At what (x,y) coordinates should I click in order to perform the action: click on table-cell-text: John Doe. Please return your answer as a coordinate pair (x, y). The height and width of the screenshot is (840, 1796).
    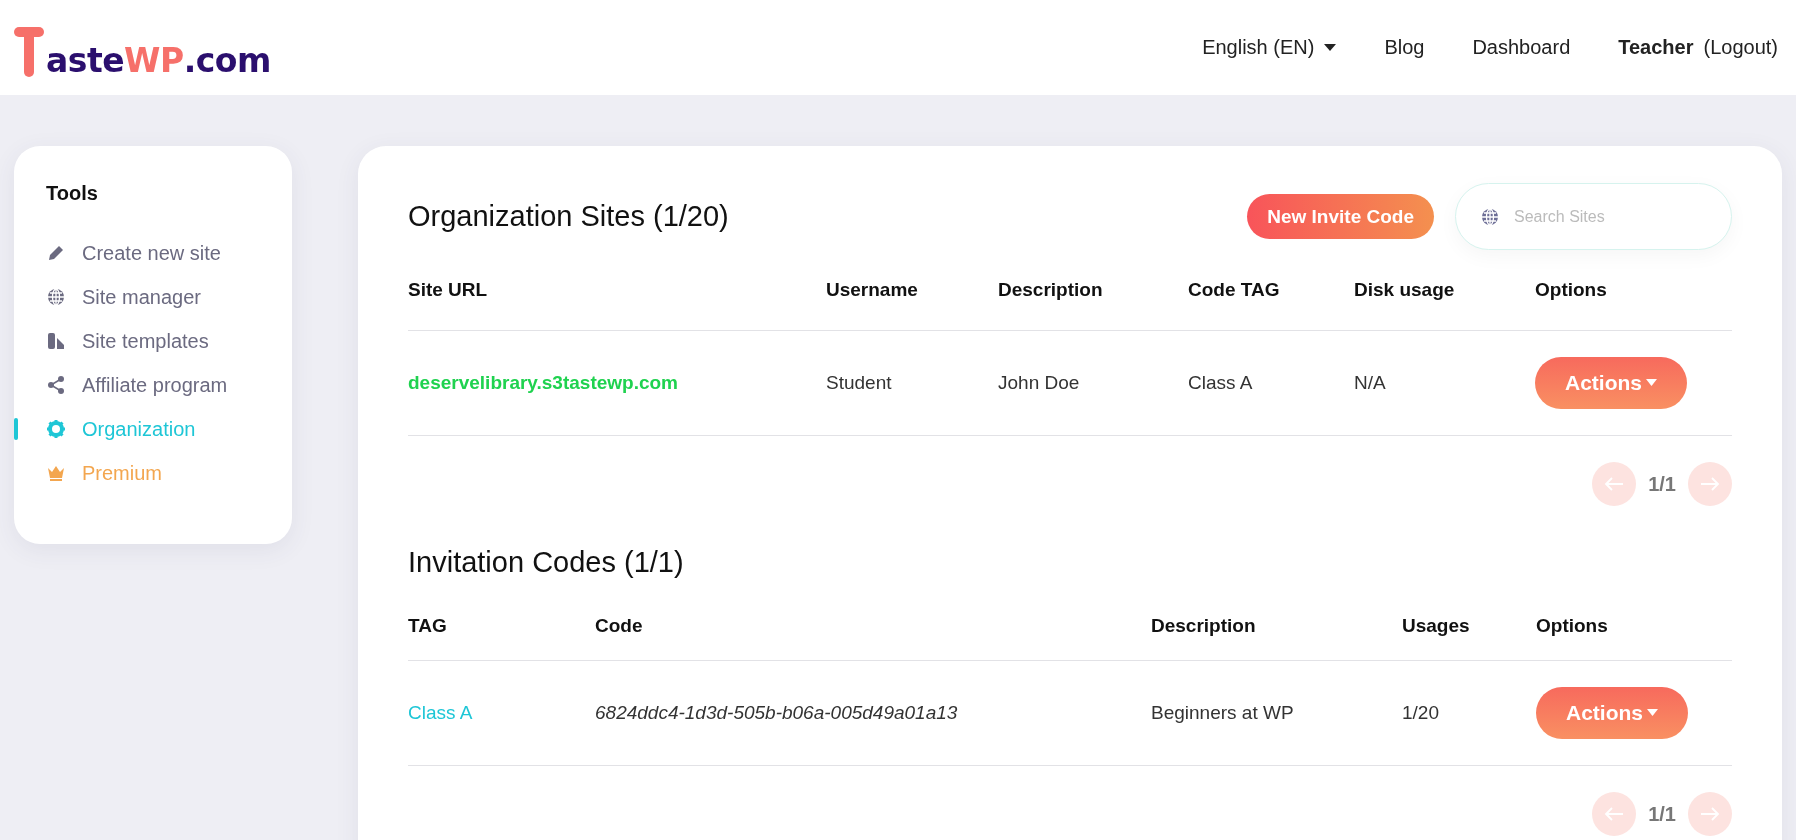
    Looking at the image, I should click on (1039, 383).